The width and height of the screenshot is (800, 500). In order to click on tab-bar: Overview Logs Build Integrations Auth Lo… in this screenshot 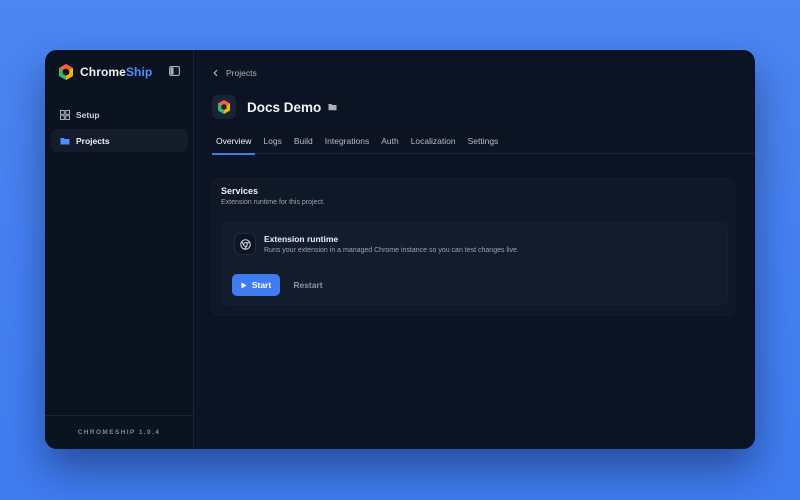, I will do `click(483, 144)`.